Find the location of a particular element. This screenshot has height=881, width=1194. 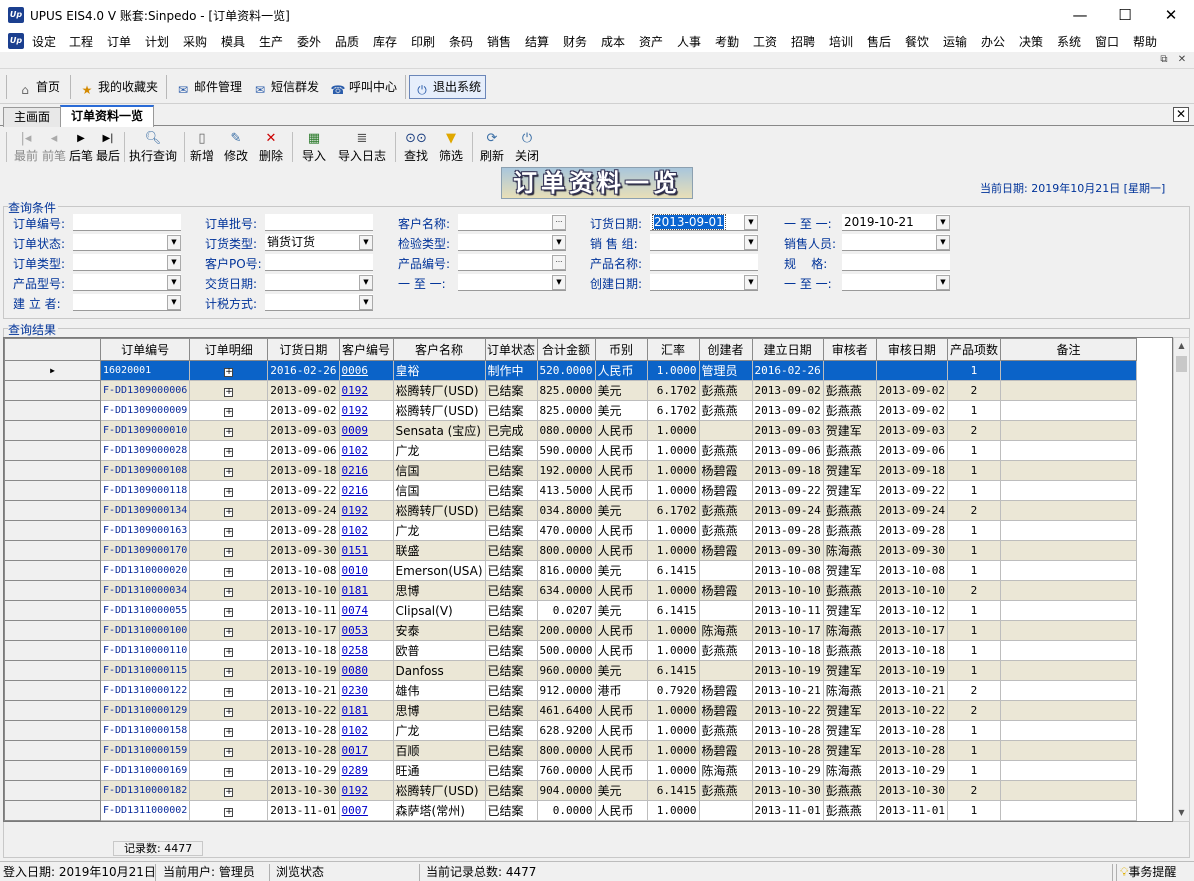

tab-order-list: 订单资料一览 is located at coordinates (107, 116).